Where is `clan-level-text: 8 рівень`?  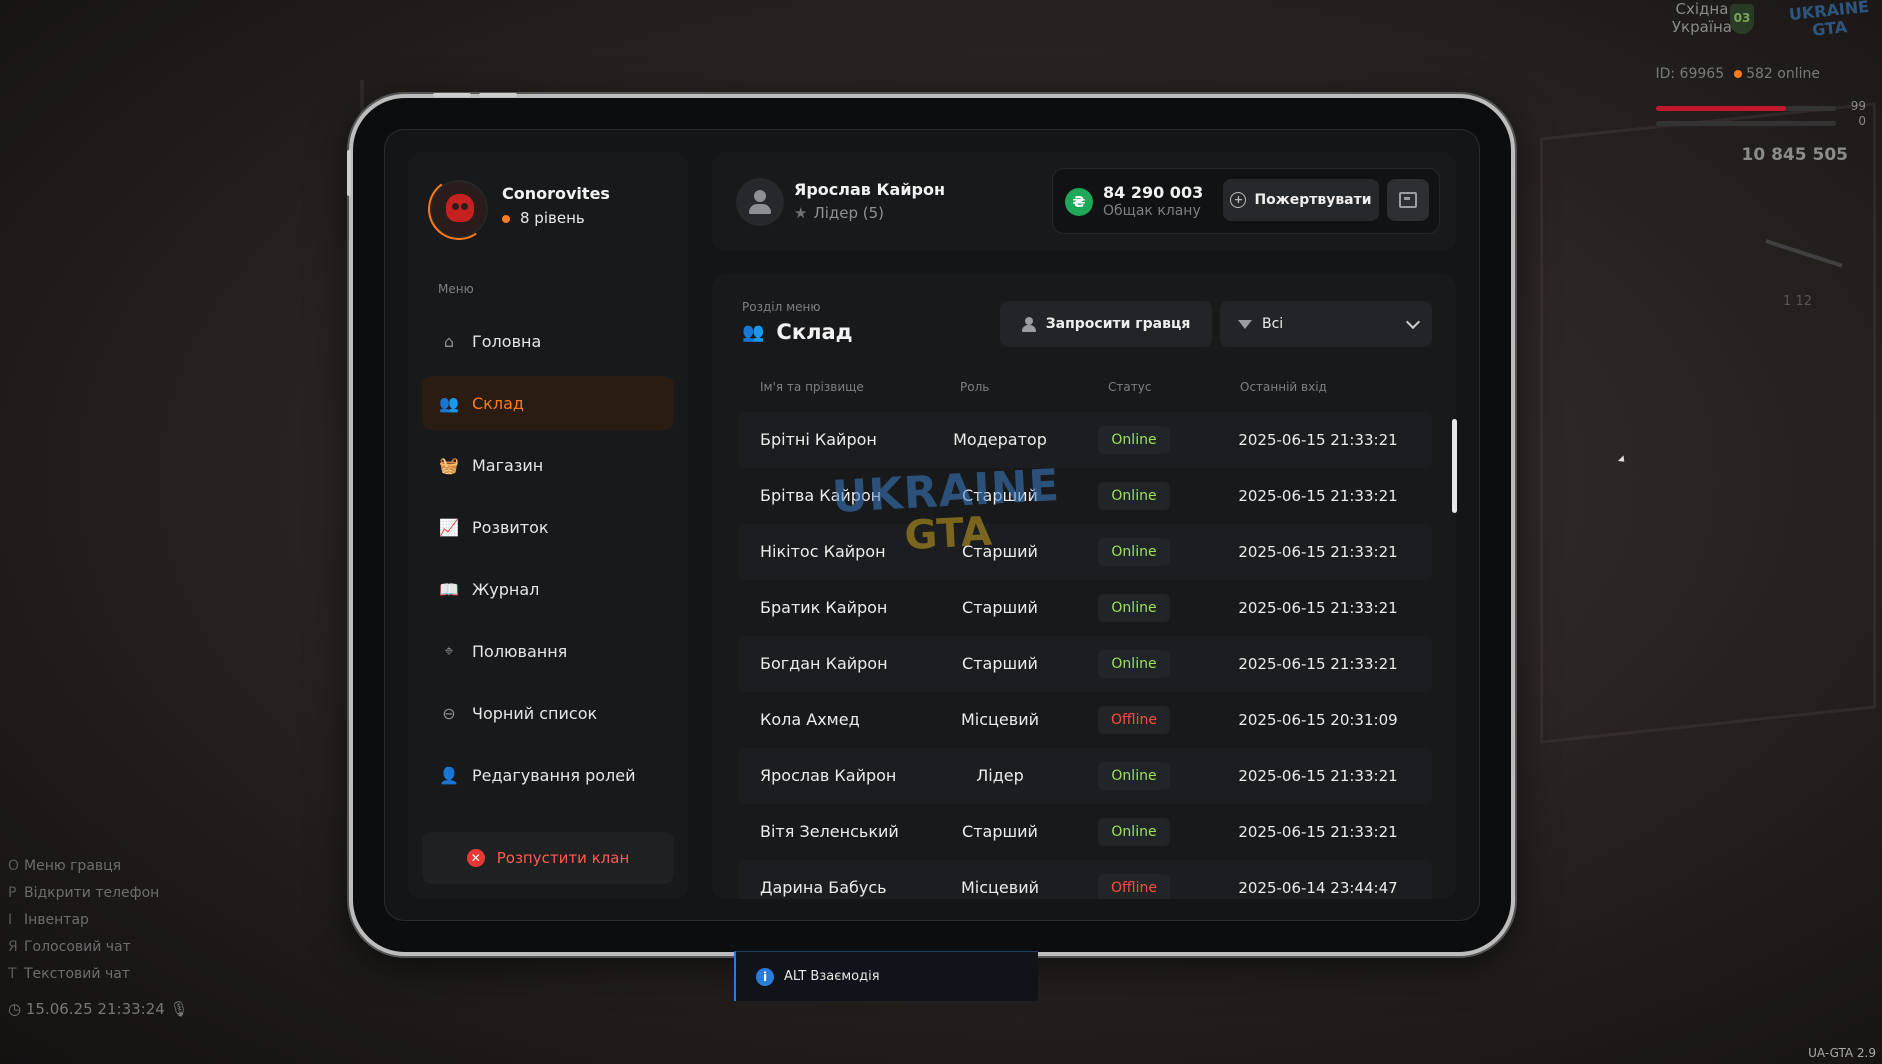 clan-level-text: 8 рівень is located at coordinates (552, 218).